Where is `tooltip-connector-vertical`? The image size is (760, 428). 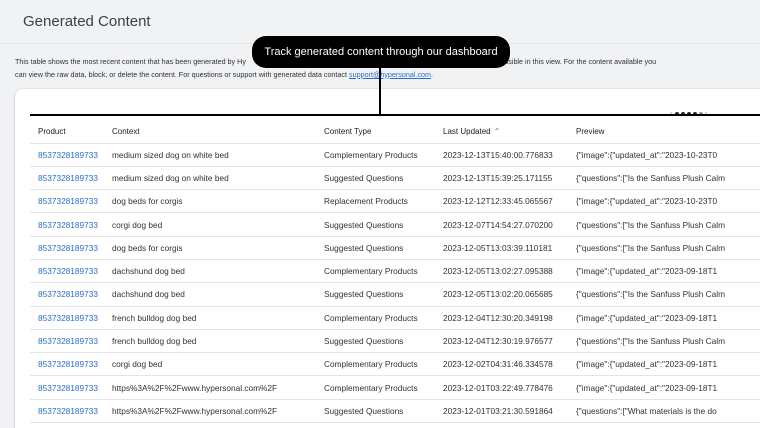 tooltip-connector-vertical is located at coordinates (380, 91).